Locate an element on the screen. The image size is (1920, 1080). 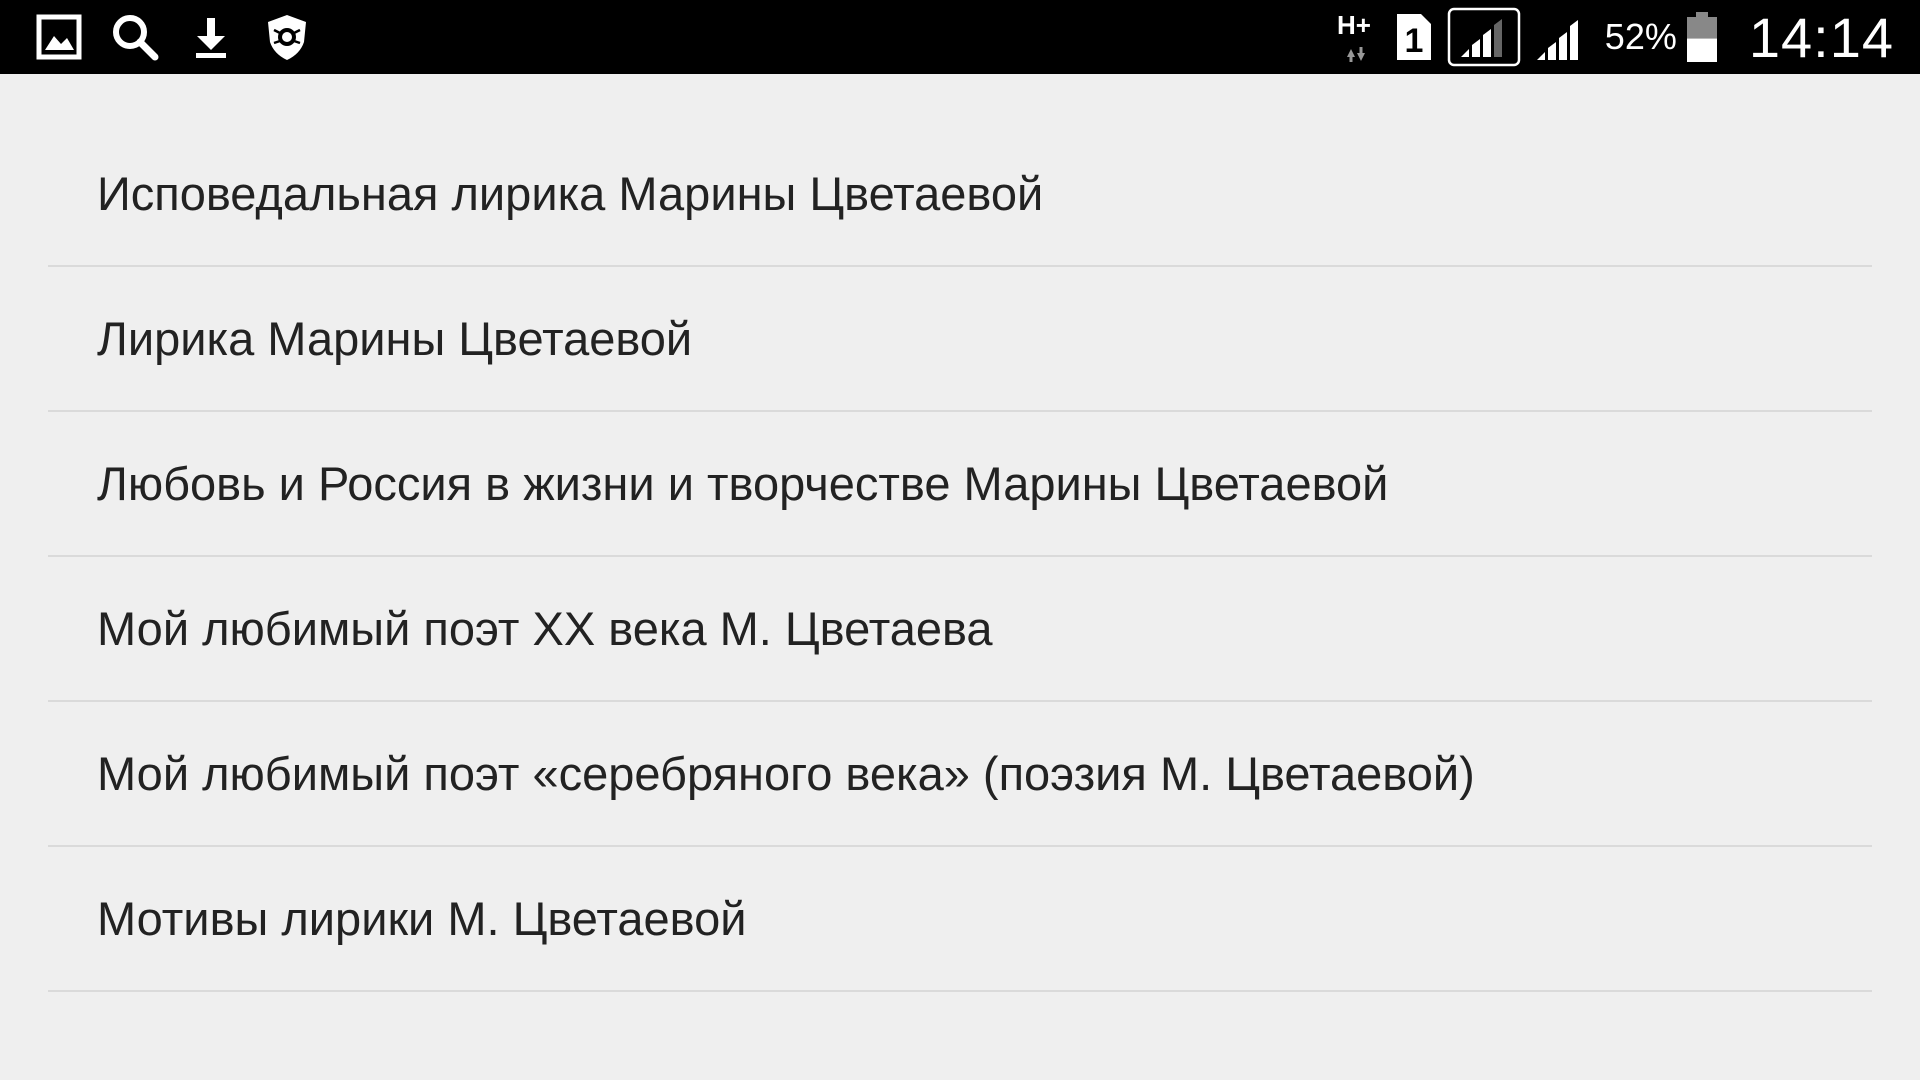
list-item-label: Мотивы лирики М. Цветаевой is located at coordinates (422, 918).